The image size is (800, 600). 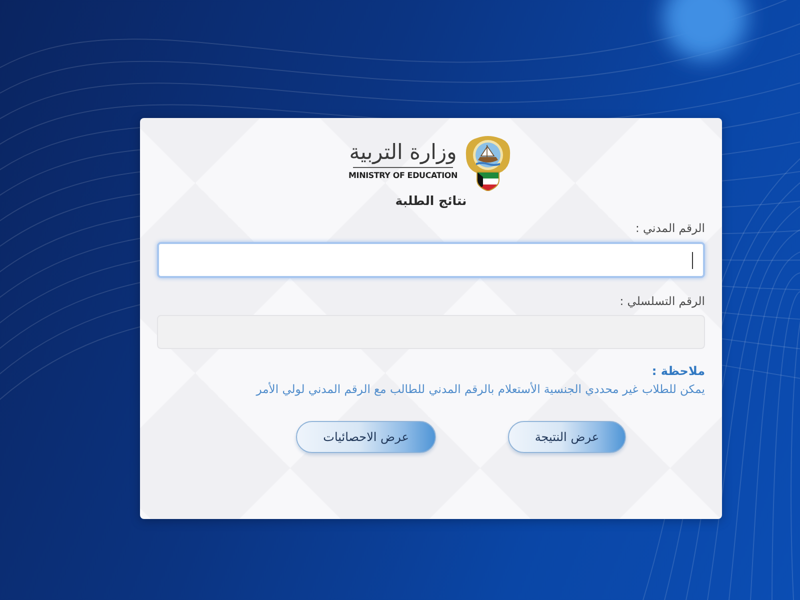 I want to click on text-cursor-icon, so click(x=692, y=260).